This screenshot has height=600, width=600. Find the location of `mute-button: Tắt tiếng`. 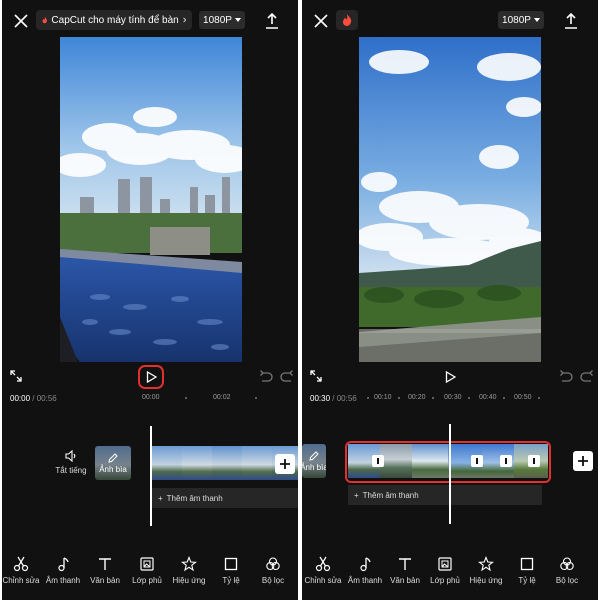

mute-button: Tắt tiếng is located at coordinates (71, 462).